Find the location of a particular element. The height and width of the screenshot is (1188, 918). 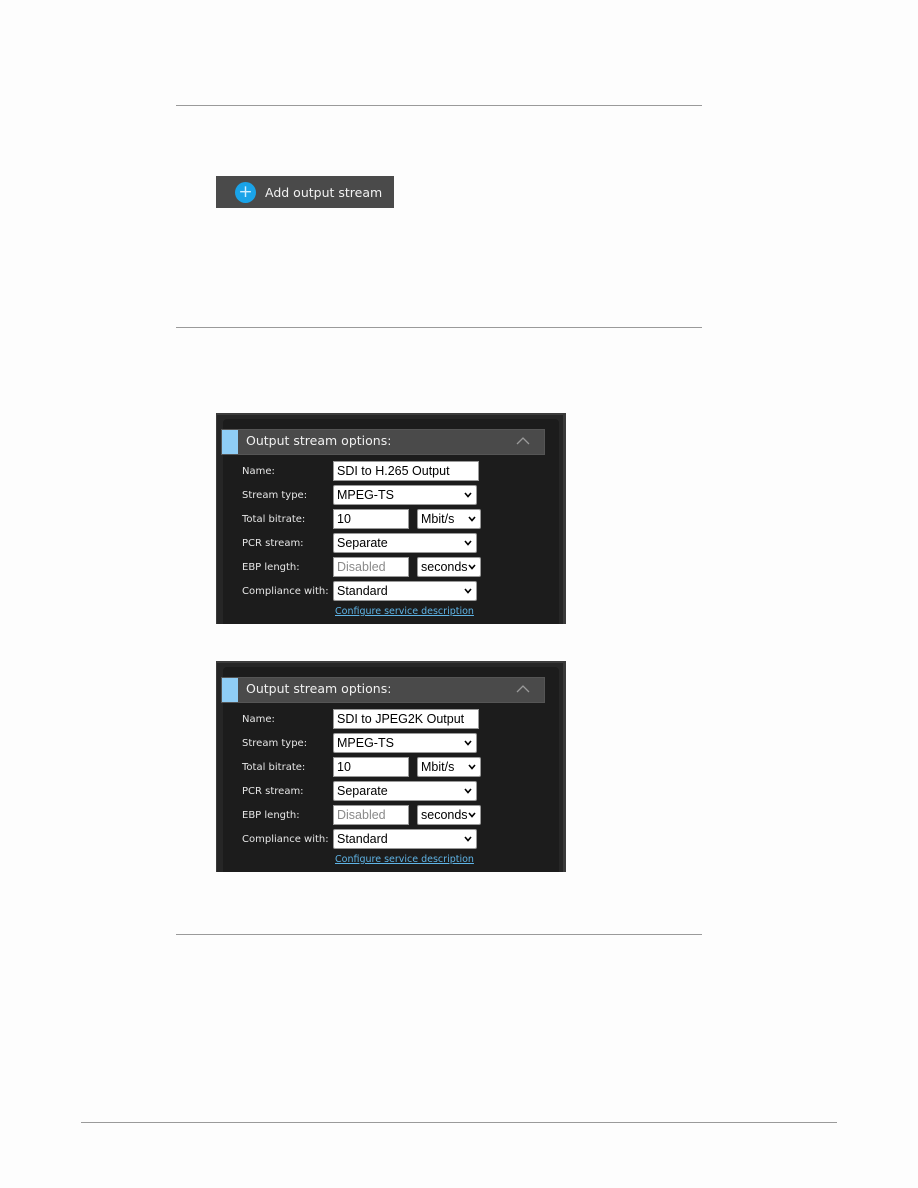

name-input: SDI to H.265 Output is located at coordinates (406, 471).